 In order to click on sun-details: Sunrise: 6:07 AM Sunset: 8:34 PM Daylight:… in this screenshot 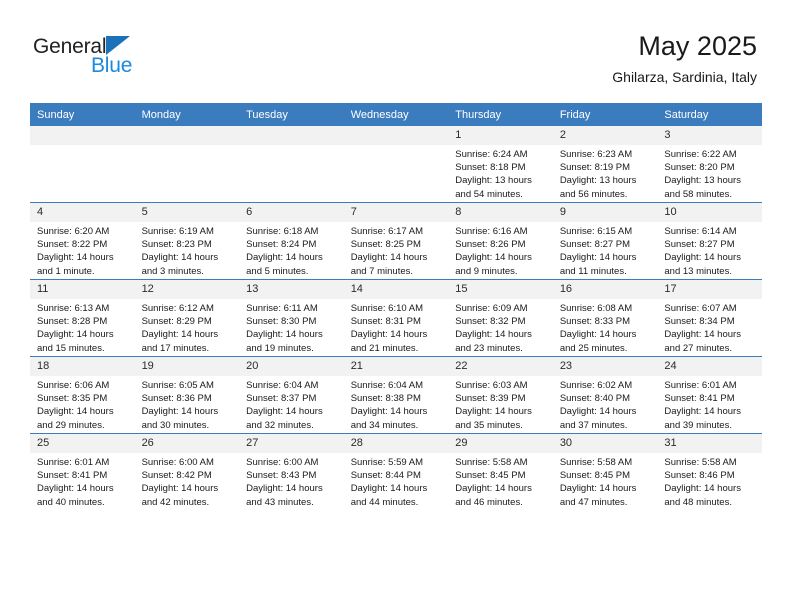, I will do `click(709, 327)`.